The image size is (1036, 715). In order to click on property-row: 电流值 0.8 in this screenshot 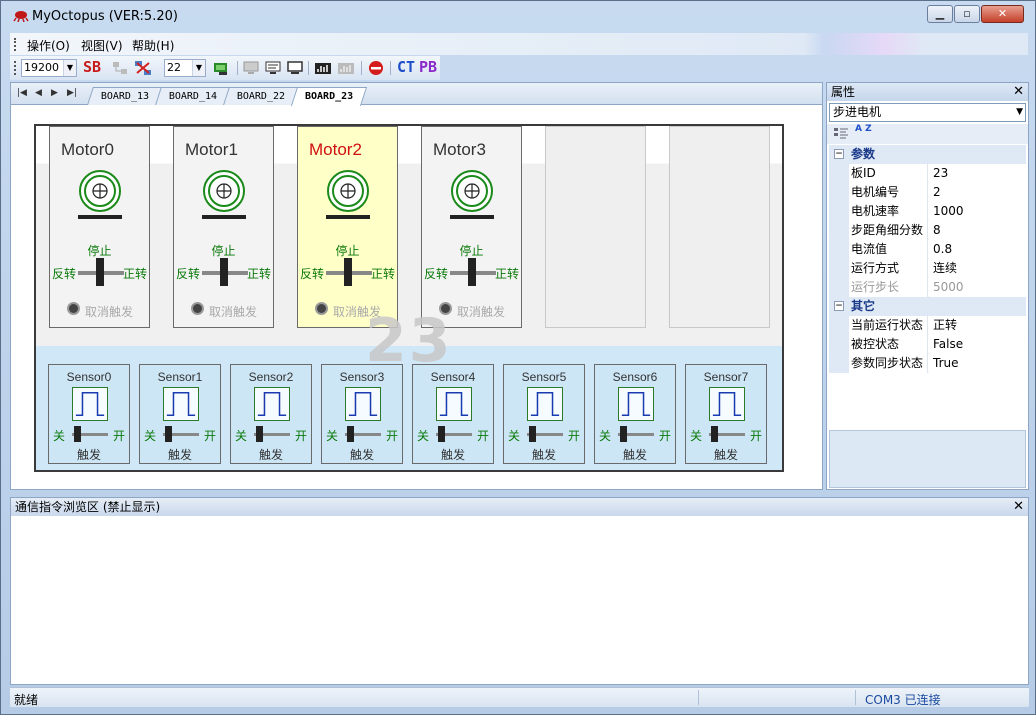, I will do `click(927, 249)`.